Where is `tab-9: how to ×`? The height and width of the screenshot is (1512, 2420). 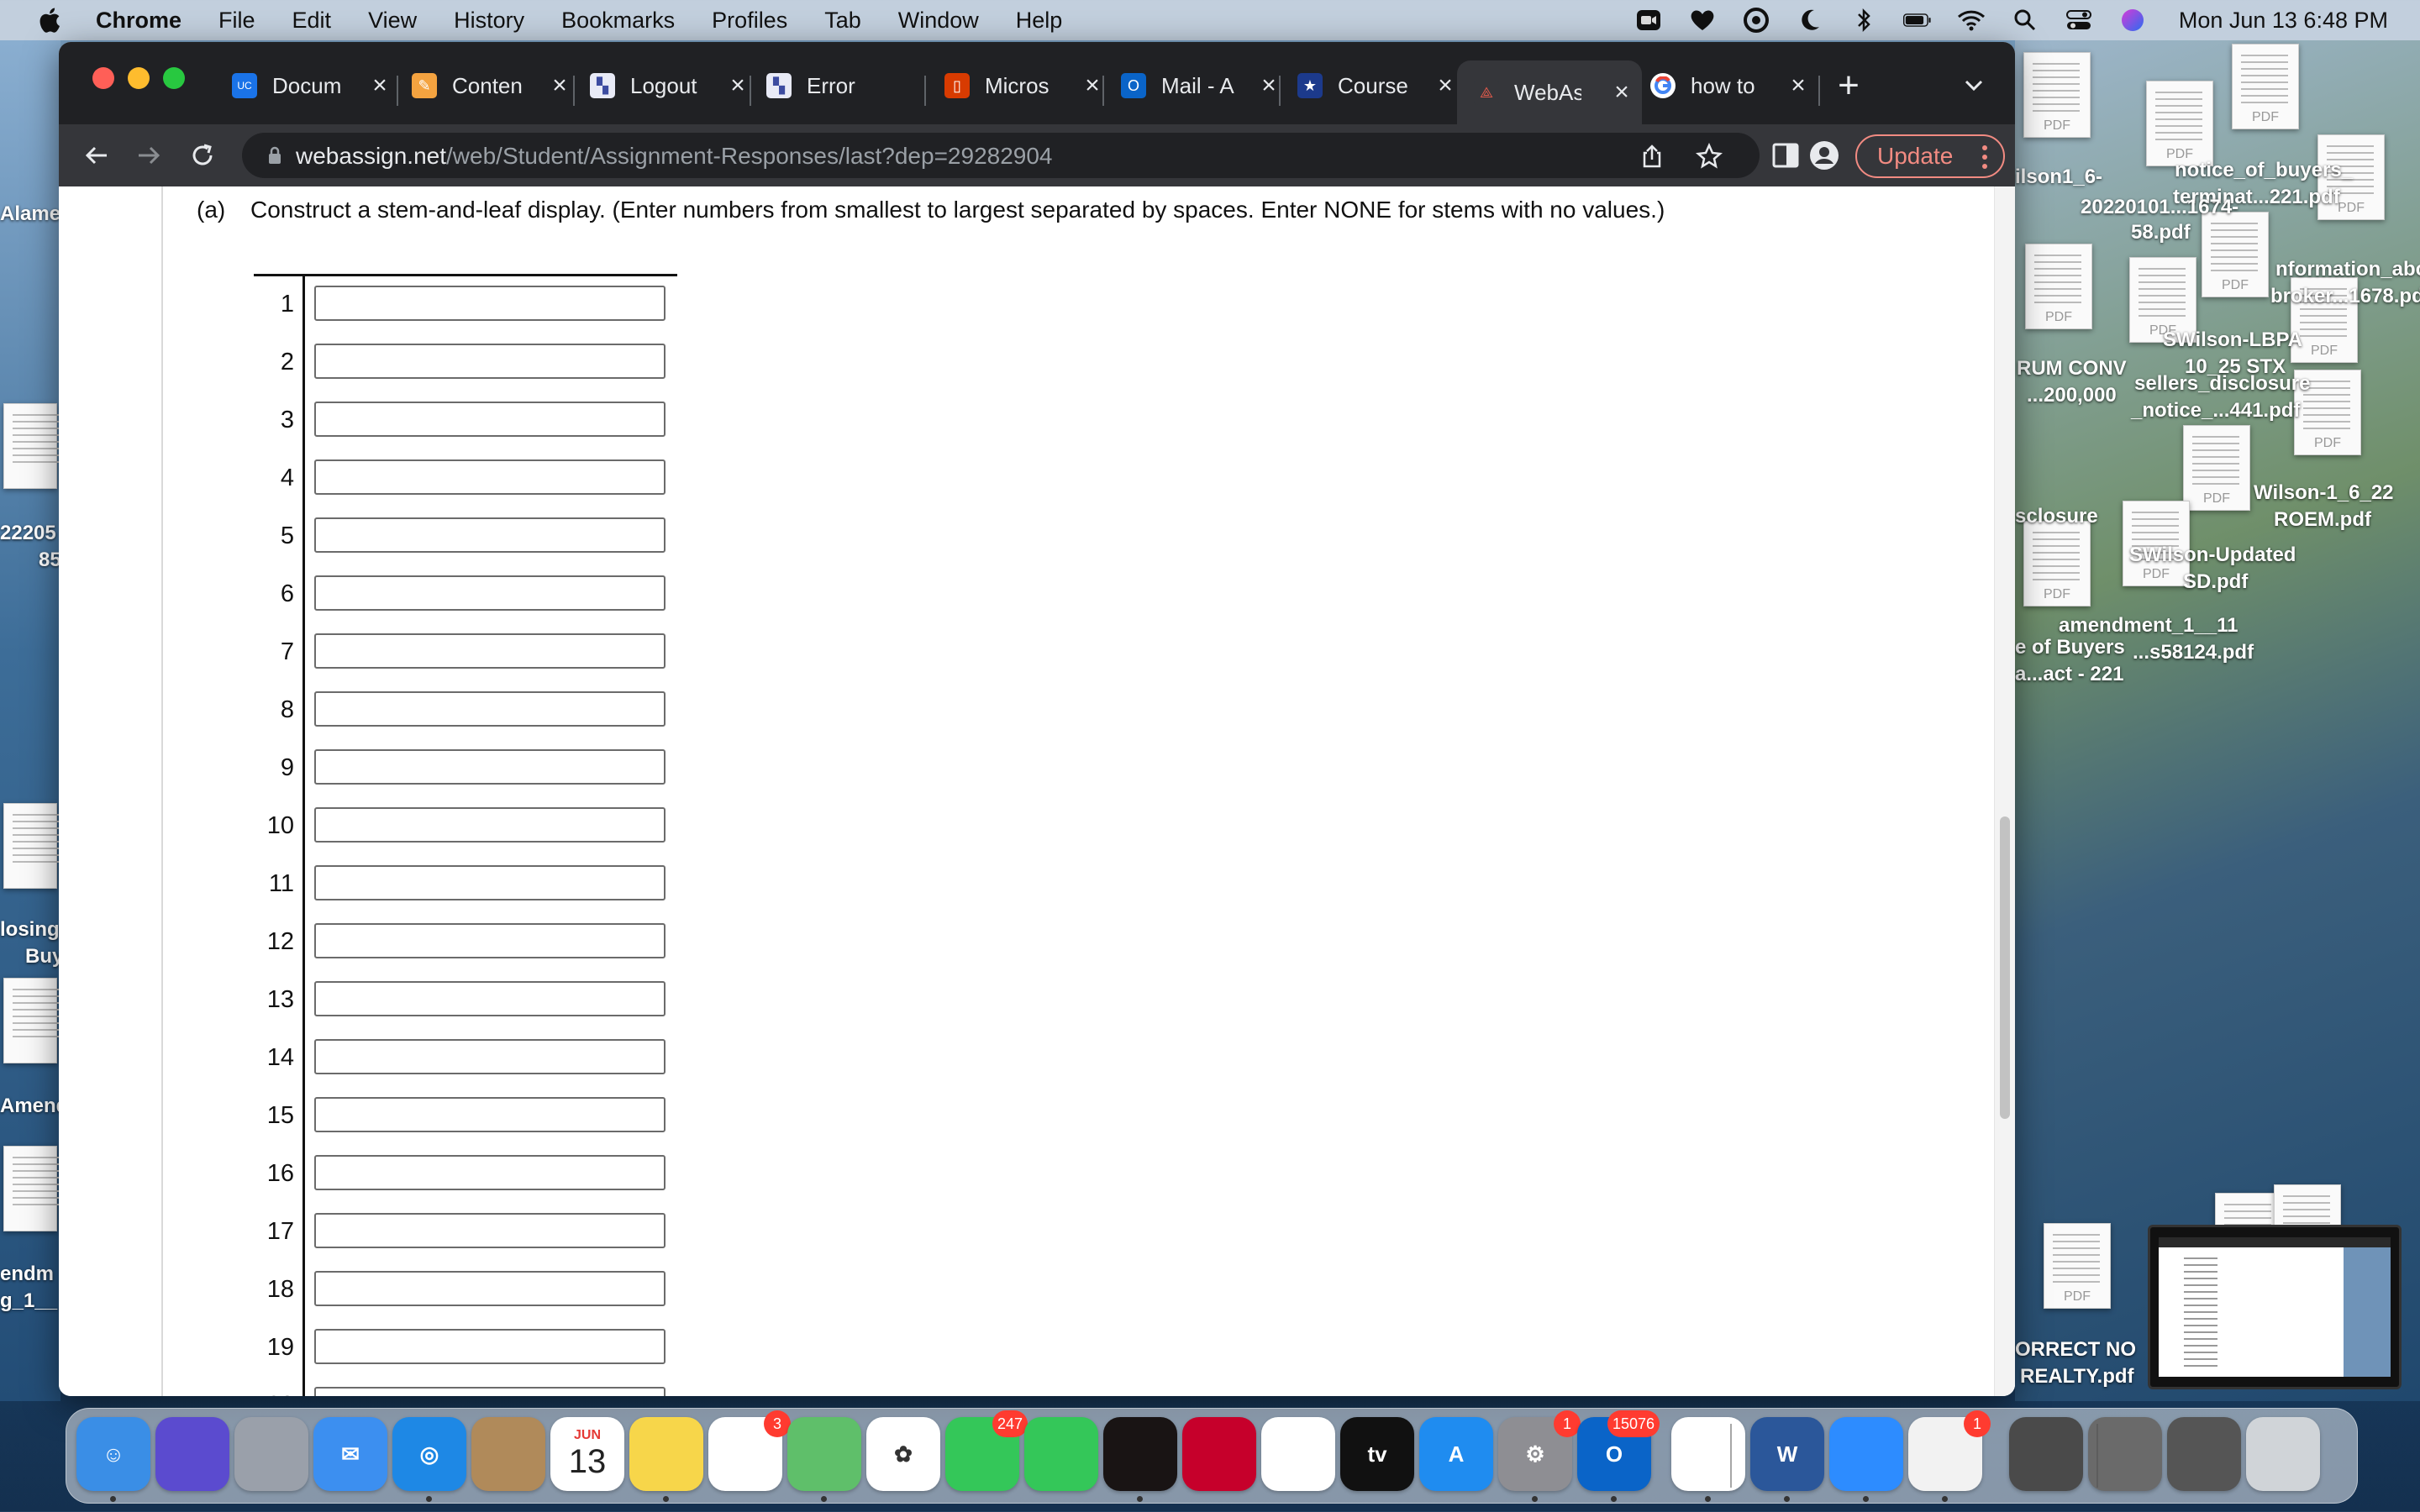 tab-9: how to × is located at coordinates (1734, 85).